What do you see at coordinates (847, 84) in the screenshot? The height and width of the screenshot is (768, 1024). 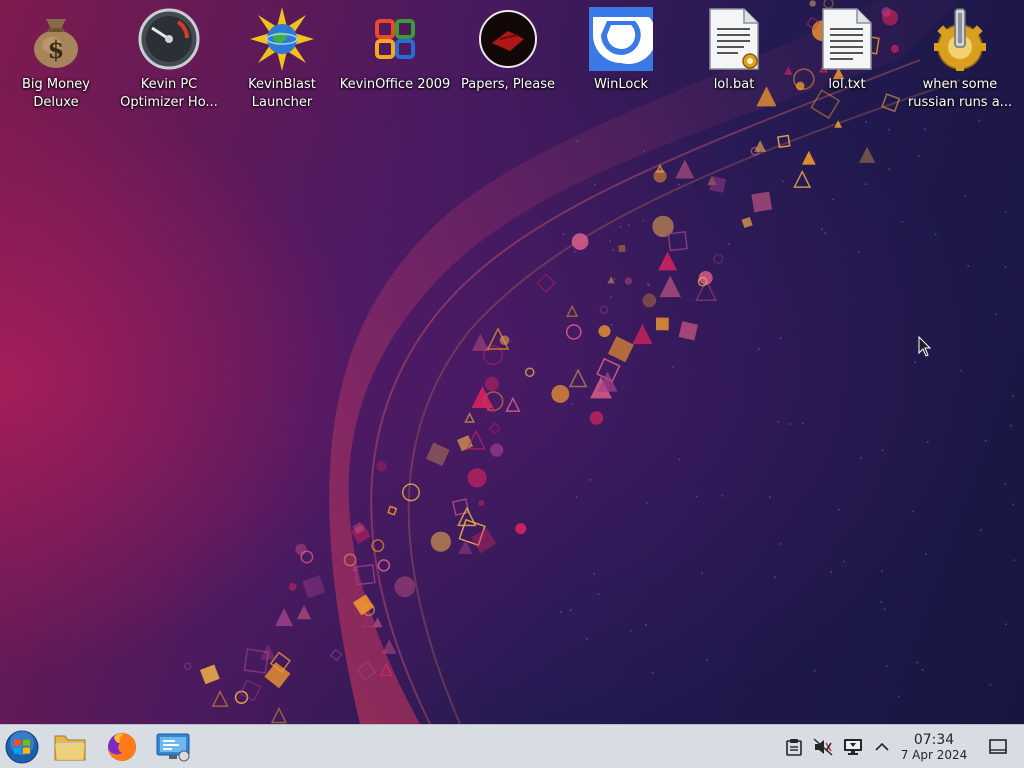 I see `desktop-icon-label: lol.txt` at bounding box center [847, 84].